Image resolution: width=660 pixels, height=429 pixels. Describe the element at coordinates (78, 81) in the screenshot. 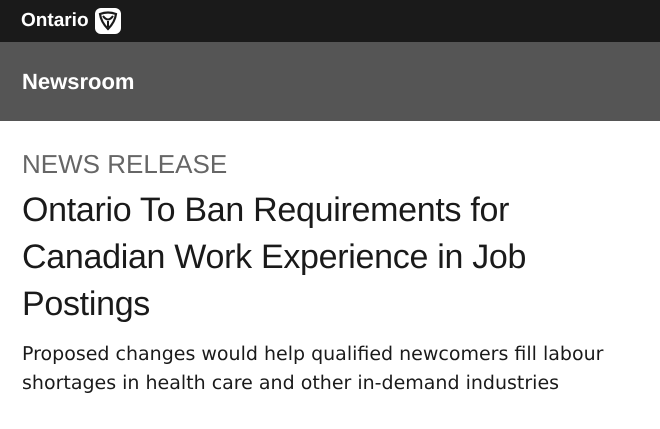

I see `section-title: Newsroom` at that location.